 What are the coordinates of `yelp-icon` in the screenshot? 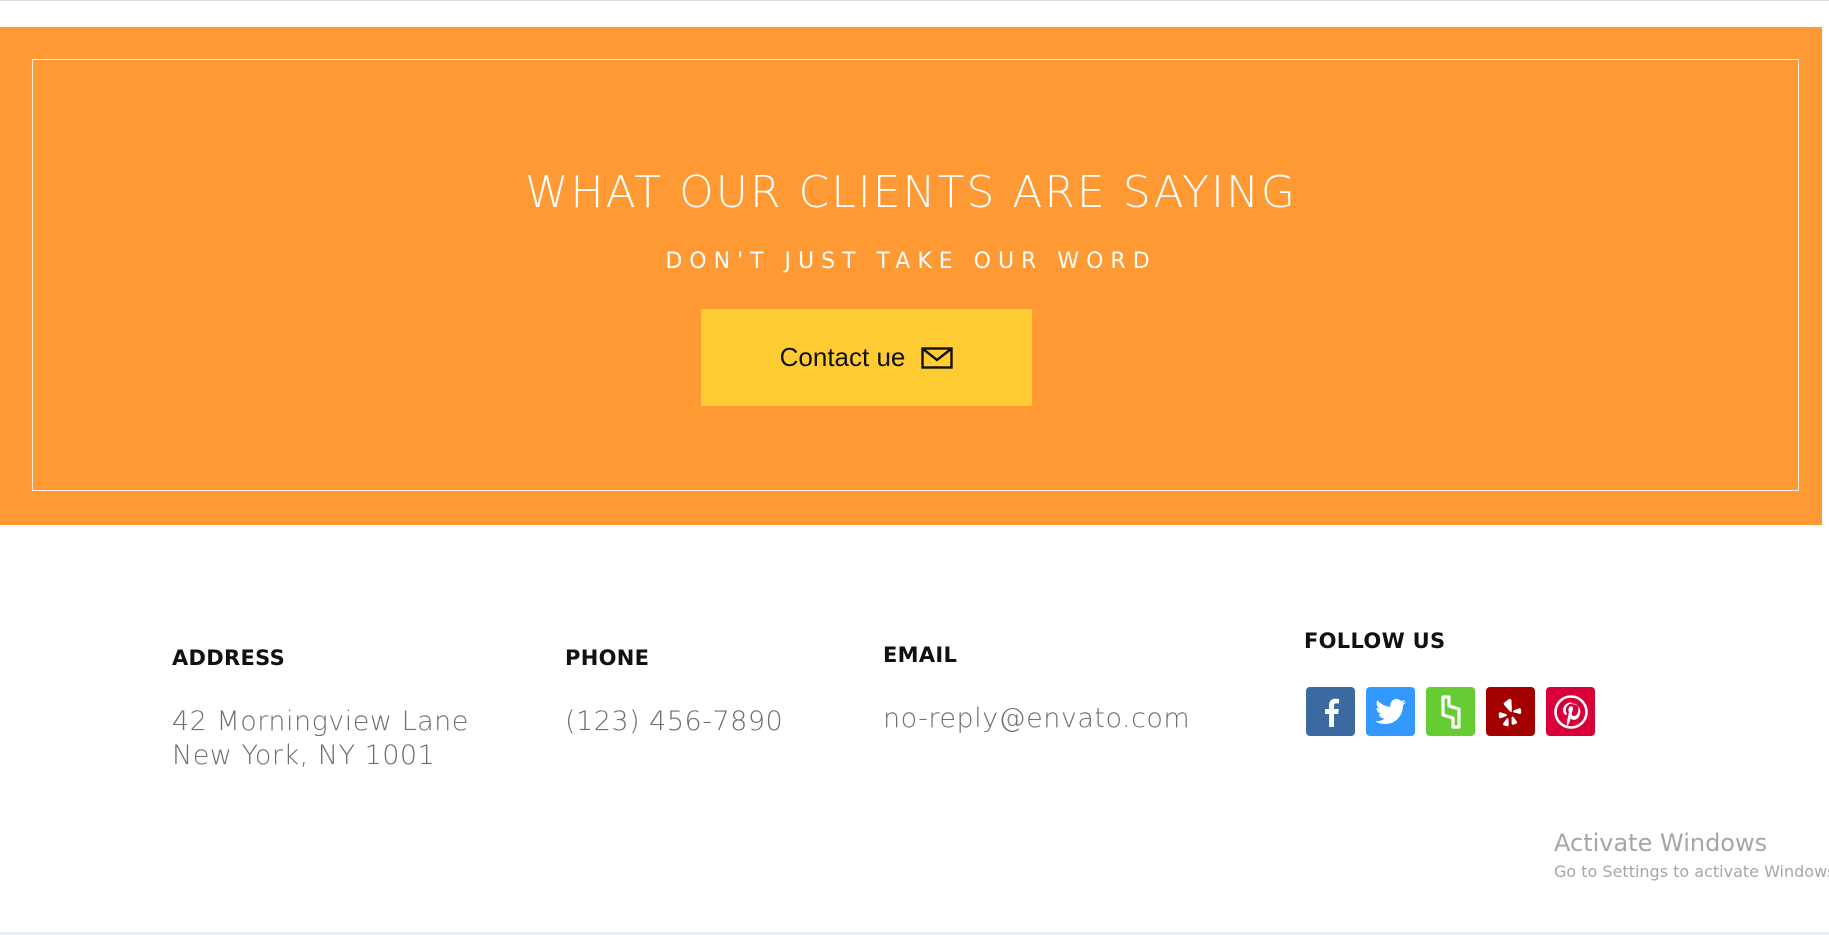 It's located at (1510, 711).